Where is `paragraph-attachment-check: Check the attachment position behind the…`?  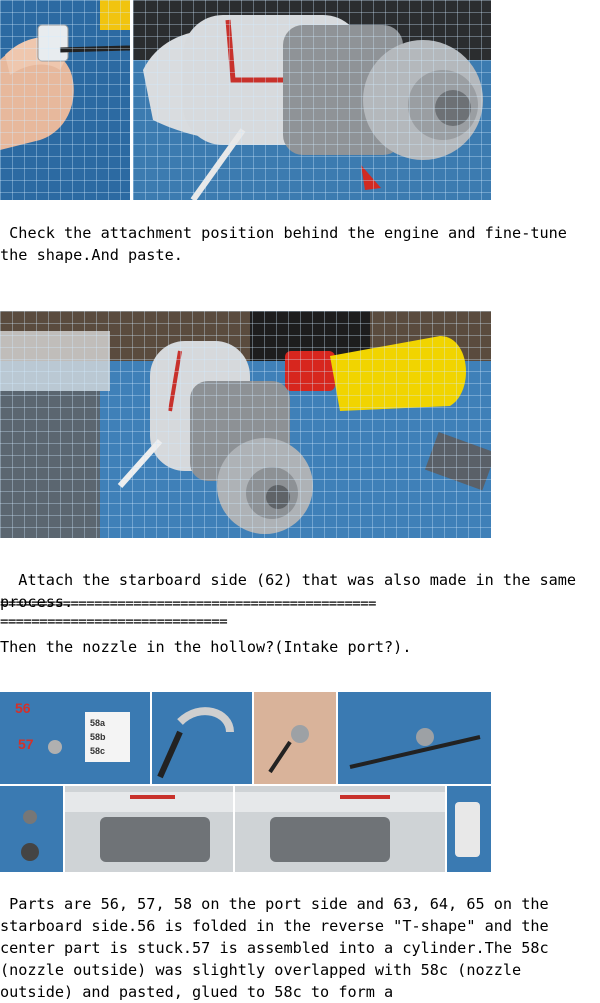
paragraph-attachment-check: Check the attachment position behind the… is located at coordinates (288, 244).